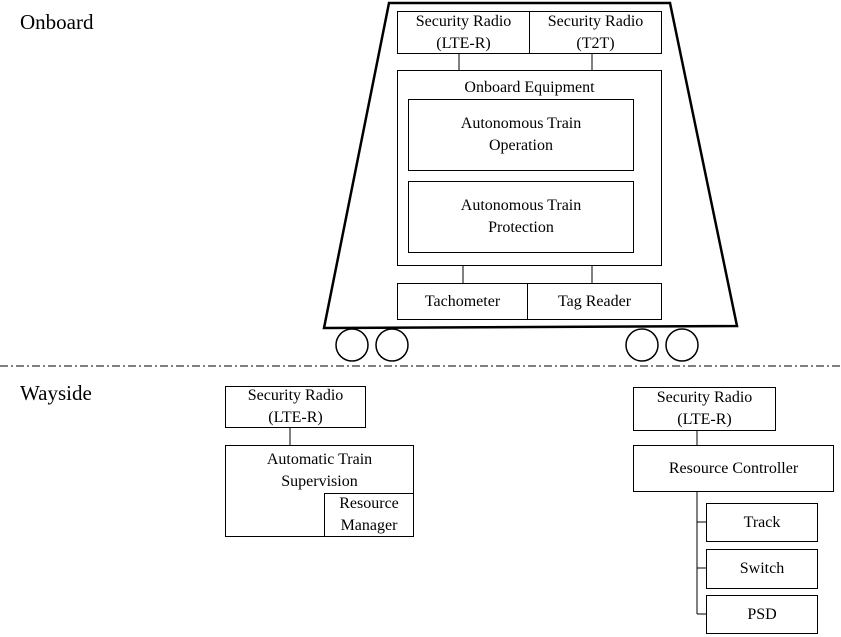 This screenshot has height=637, width=841. Describe the element at coordinates (762, 569) in the screenshot. I see `switch-box: Switch` at that location.